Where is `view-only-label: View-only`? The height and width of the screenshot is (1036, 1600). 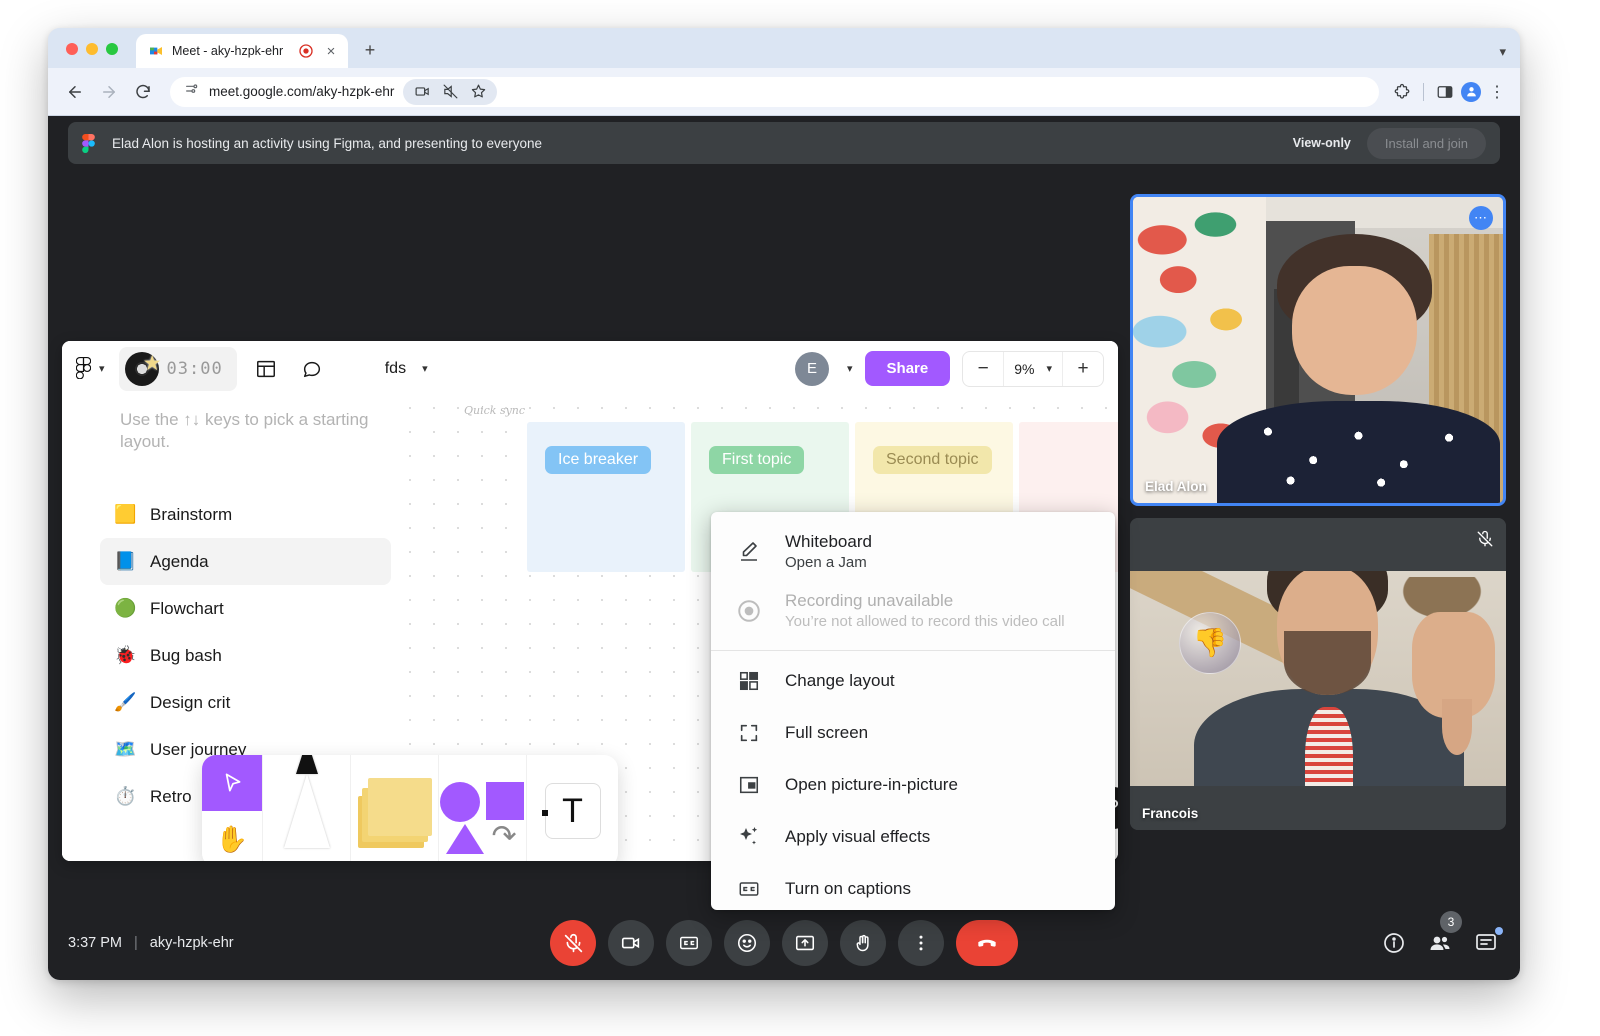
view-only-label: View-only is located at coordinates (1321, 143).